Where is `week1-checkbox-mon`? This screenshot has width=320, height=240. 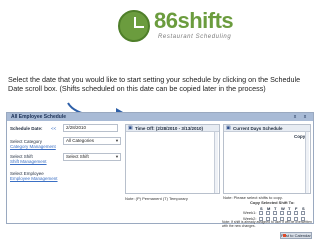
week1-checkbox-mon is located at coordinates (268, 213).